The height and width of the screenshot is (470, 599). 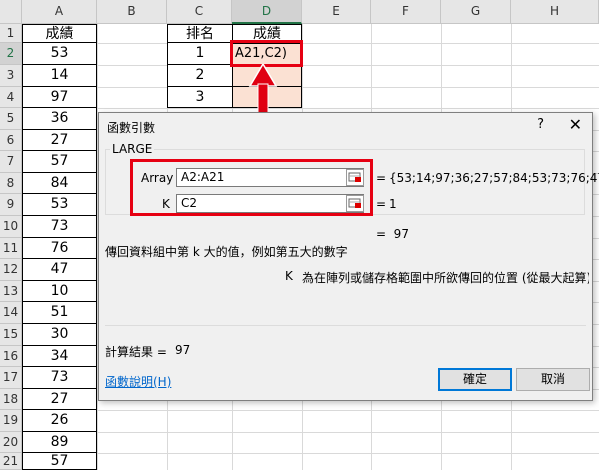 What do you see at coordinates (406, 12) in the screenshot?
I see `column-header-f: F` at bounding box center [406, 12].